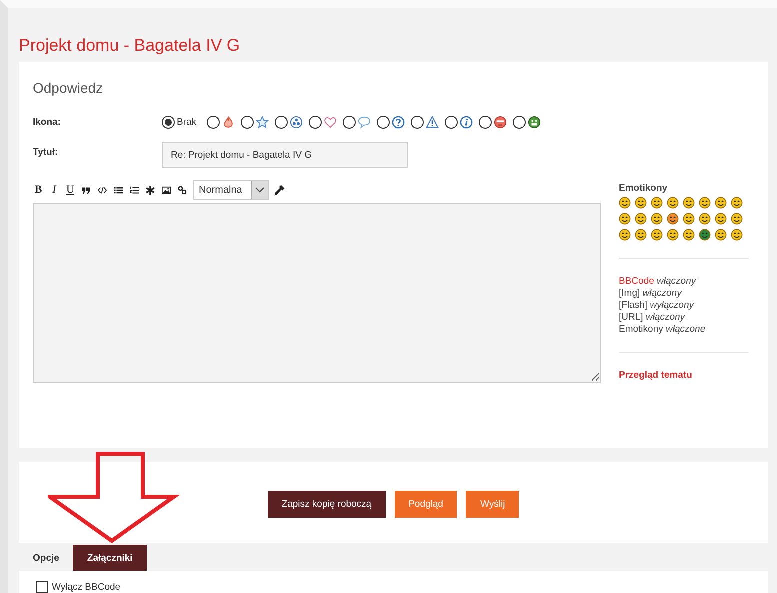 The width and height of the screenshot is (777, 593). What do you see at coordinates (644, 188) in the screenshot?
I see `emoticons-heading: Emotikony` at bounding box center [644, 188].